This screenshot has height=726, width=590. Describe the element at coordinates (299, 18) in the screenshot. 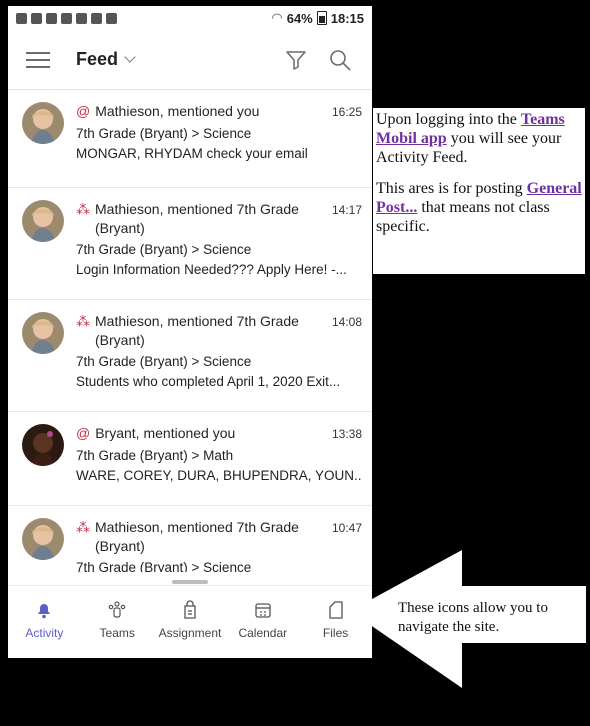

I see `battery-percent: 64%` at that location.